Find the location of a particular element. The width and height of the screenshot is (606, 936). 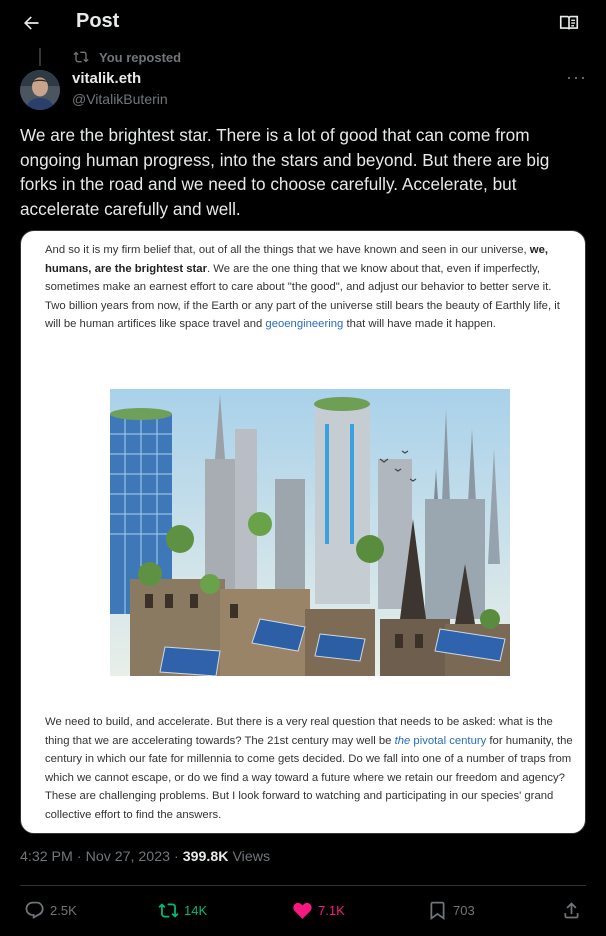

page-title: Post is located at coordinates (98, 21).